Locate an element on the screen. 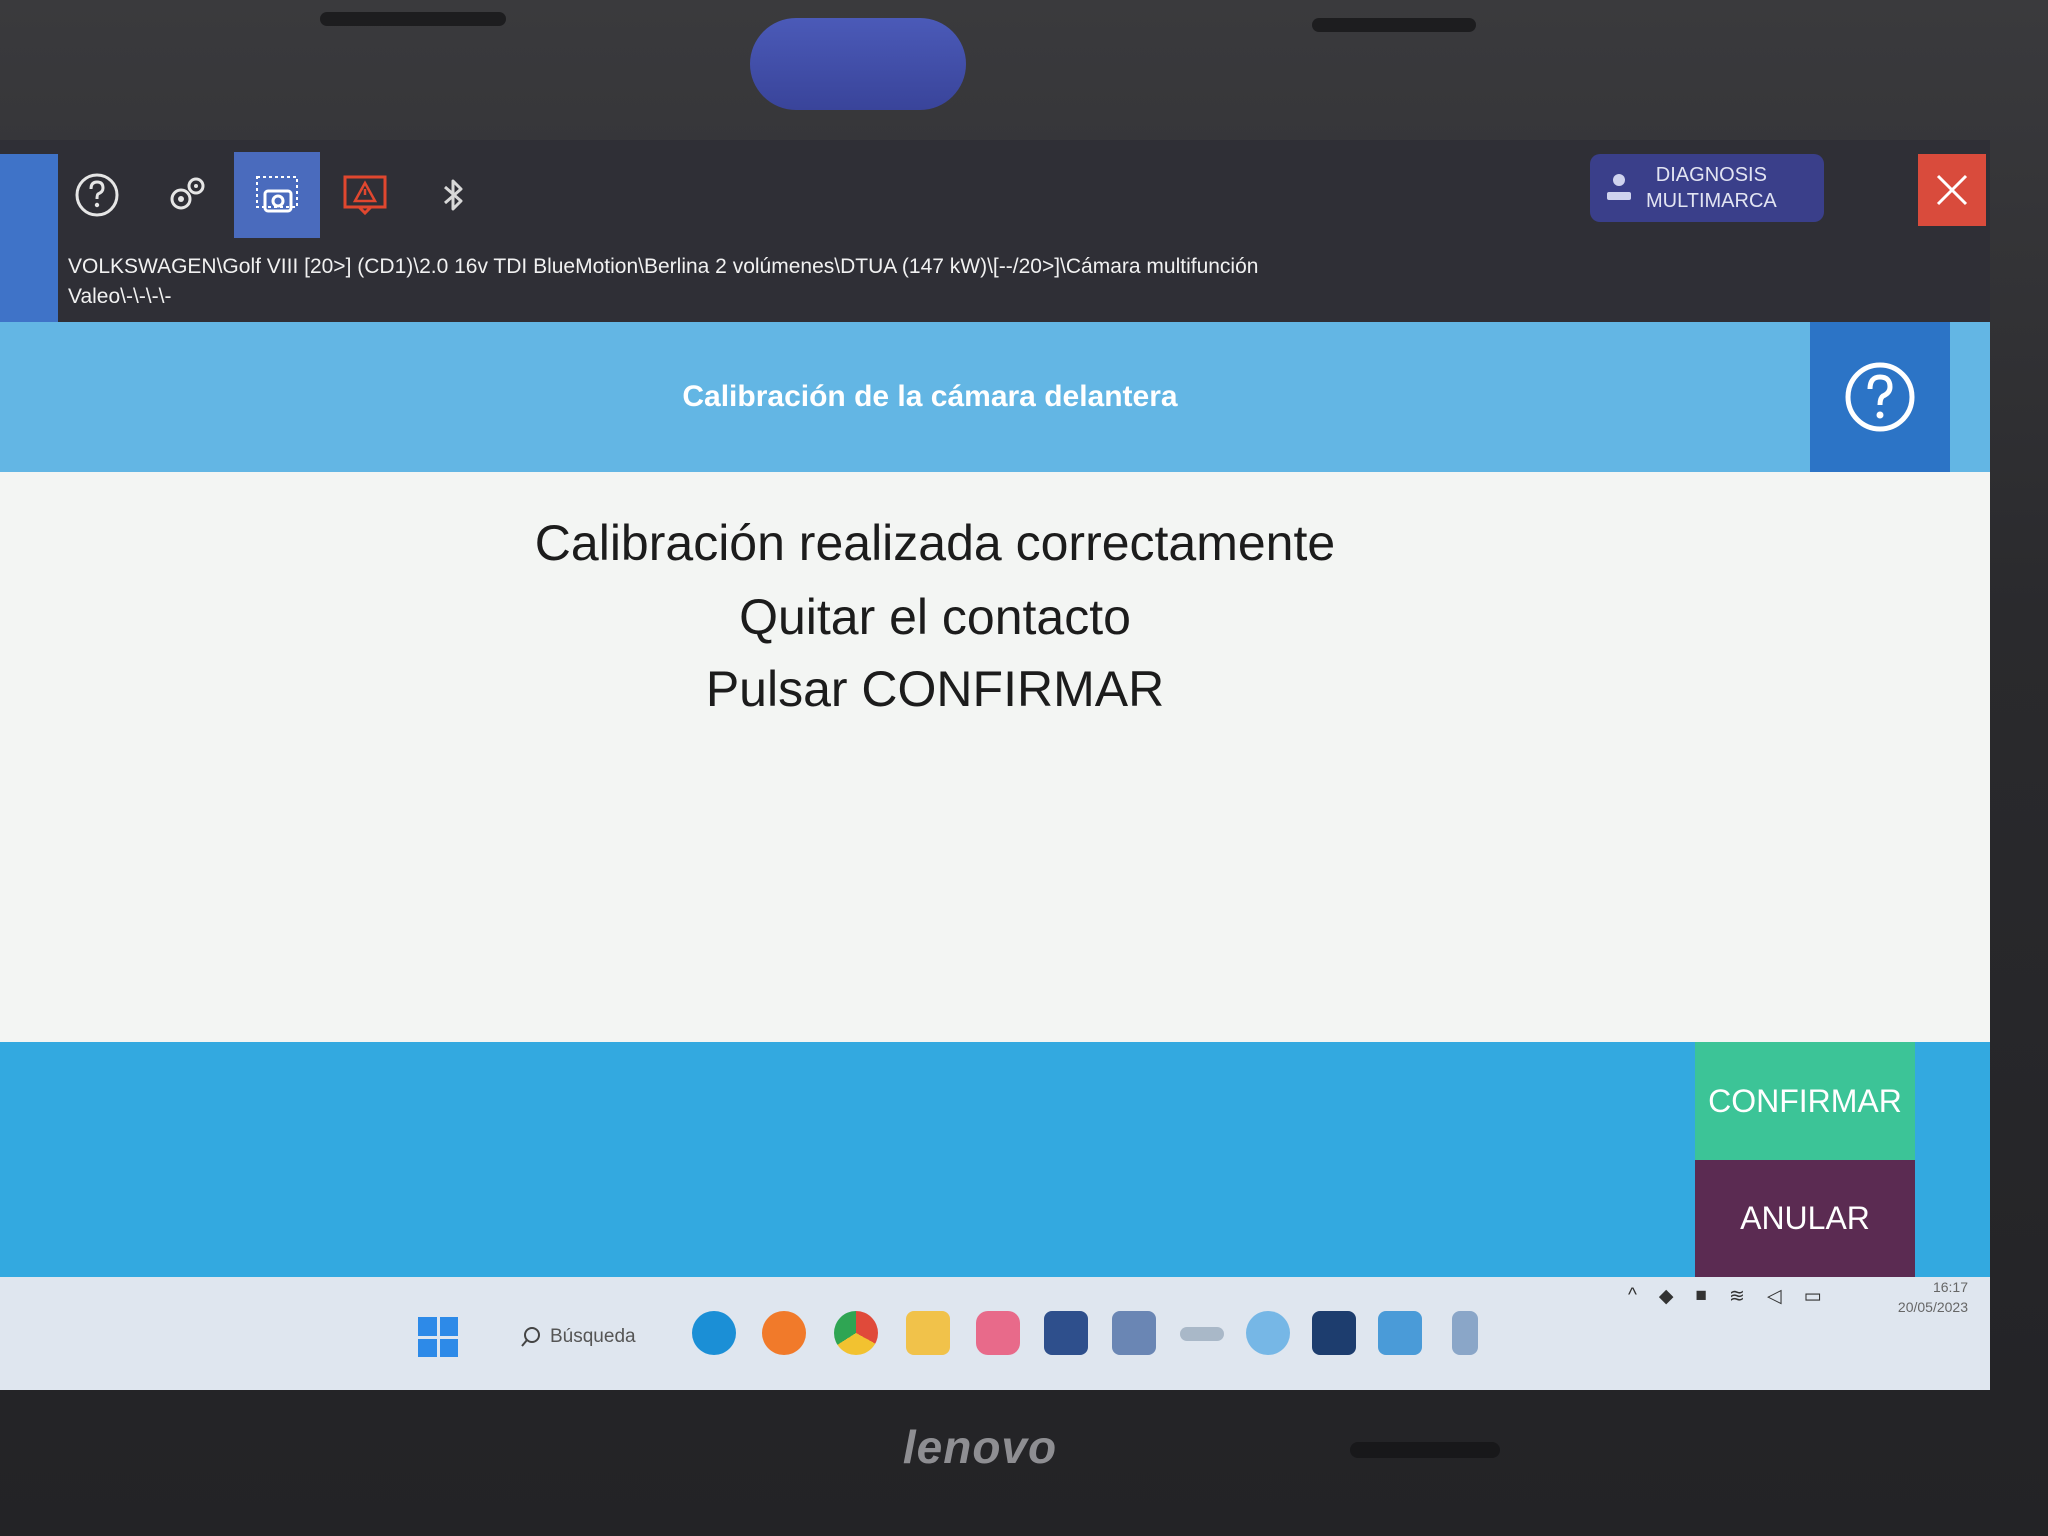 This screenshot has width=2048, height=1536. warning-icon is located at coordinates (365, 195).